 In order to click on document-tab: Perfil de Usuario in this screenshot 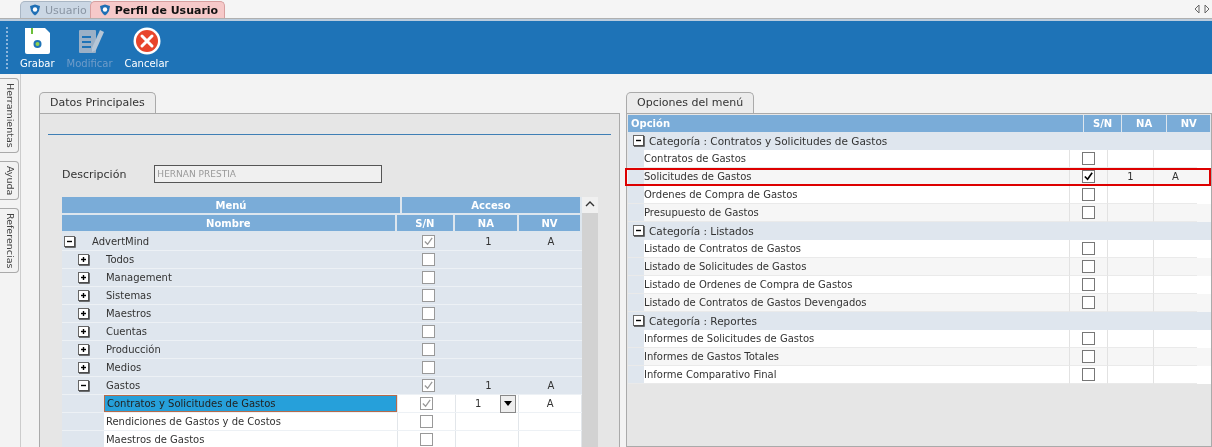, I will do `click(157, 9)`.